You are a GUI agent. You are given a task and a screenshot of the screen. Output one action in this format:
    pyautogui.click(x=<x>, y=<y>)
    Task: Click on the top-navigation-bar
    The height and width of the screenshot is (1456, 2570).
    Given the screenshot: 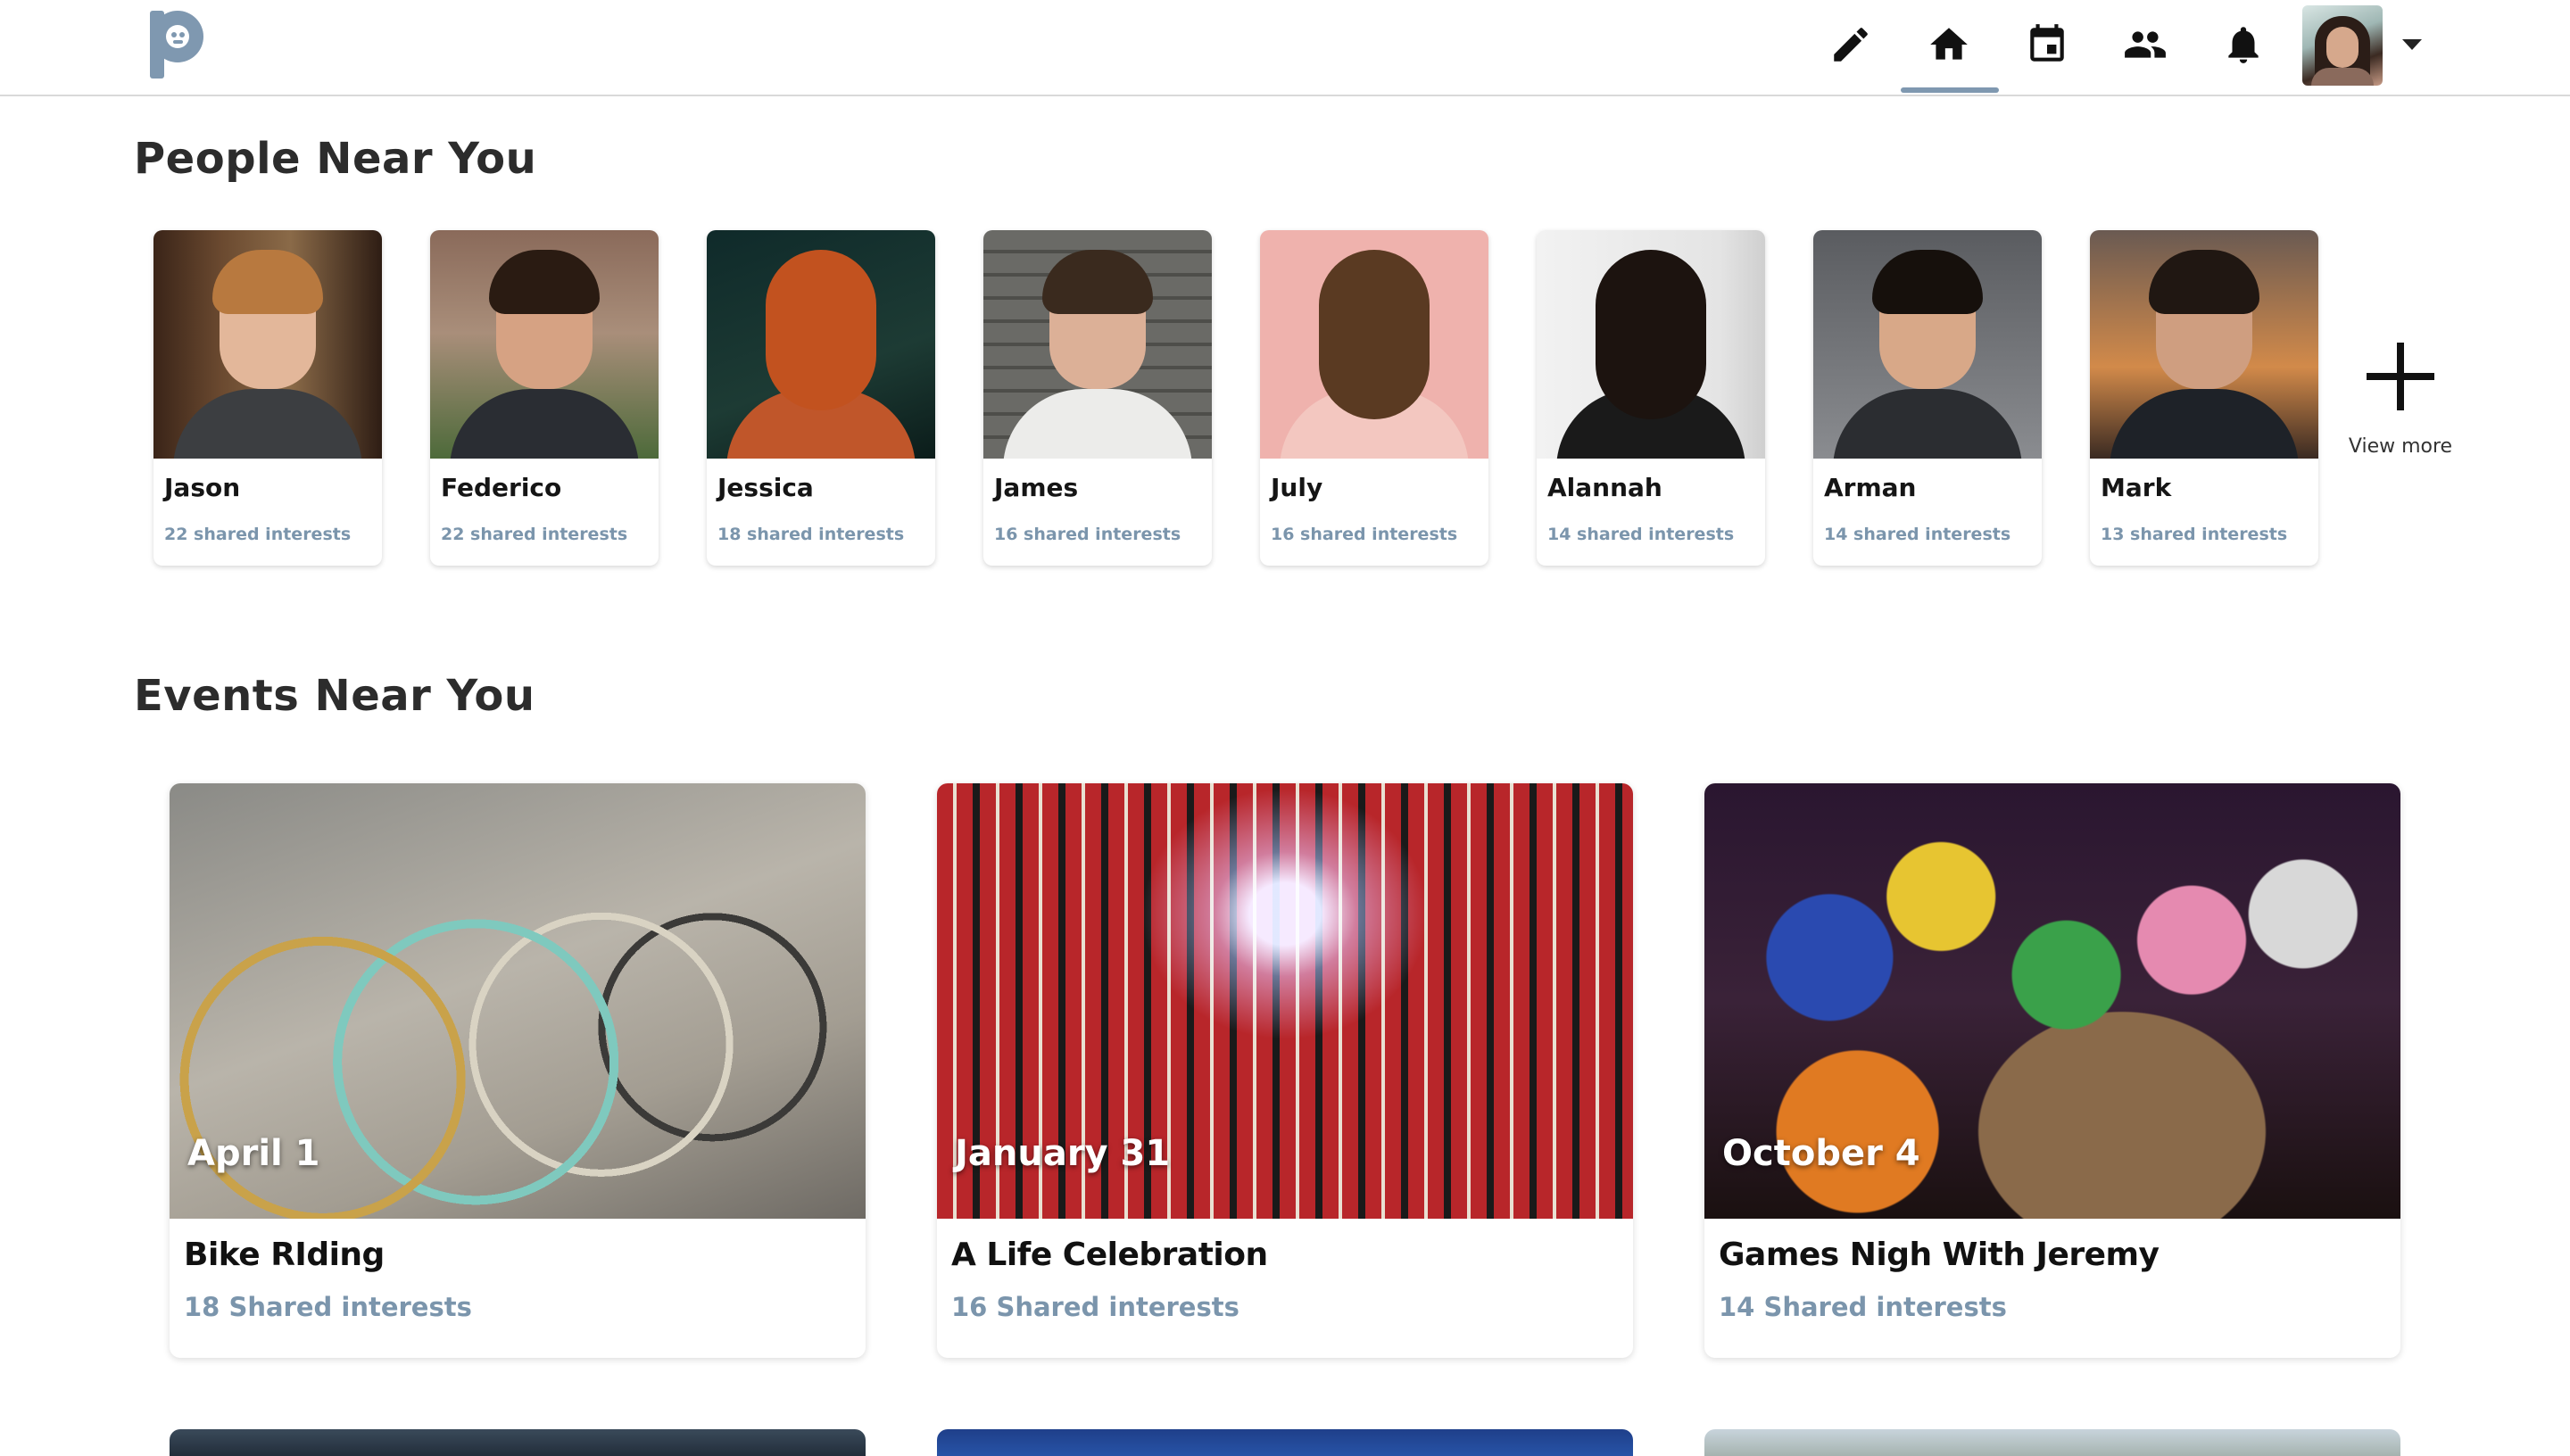 What is the action you would take?
    pyautogui.click(x=1285, y=48)
    